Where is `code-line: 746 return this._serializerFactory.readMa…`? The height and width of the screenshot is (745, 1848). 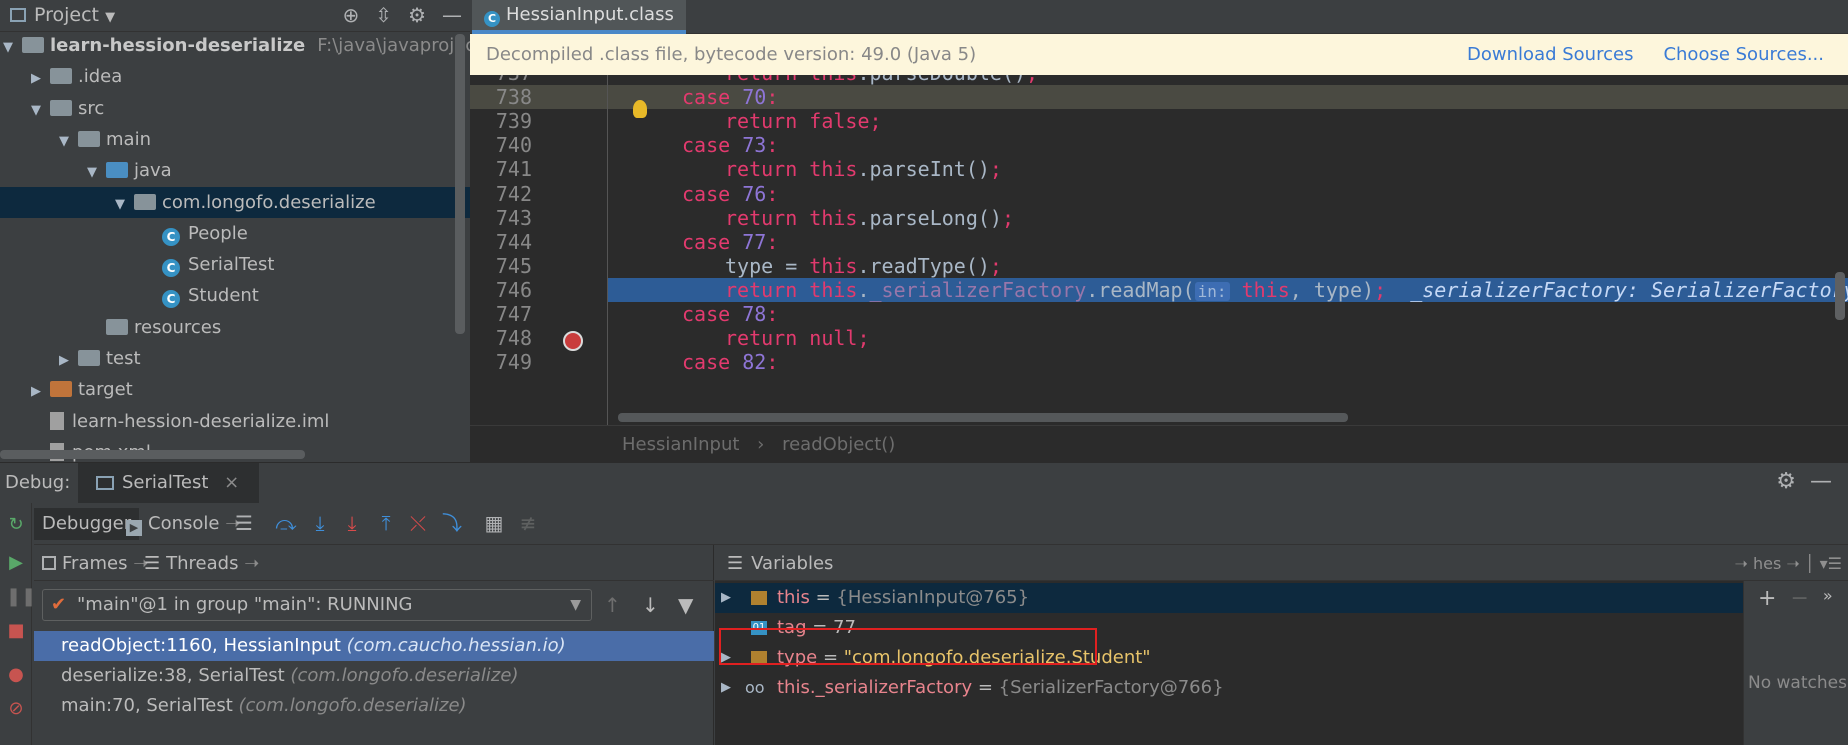 code-line: 746 return this._serializerFactory.readMa… is located at coordinates (1159, 290).